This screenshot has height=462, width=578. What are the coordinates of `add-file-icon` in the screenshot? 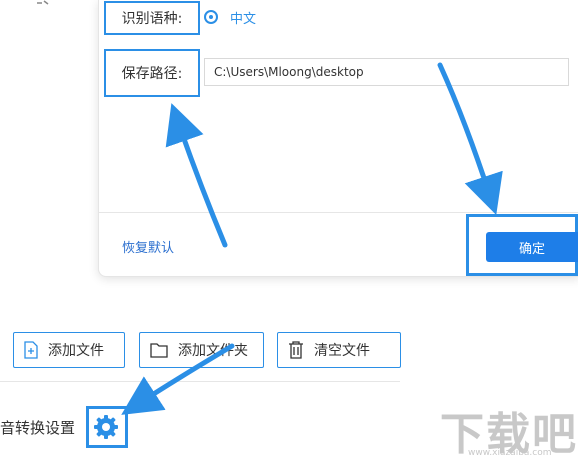 It's located at (31, 350).